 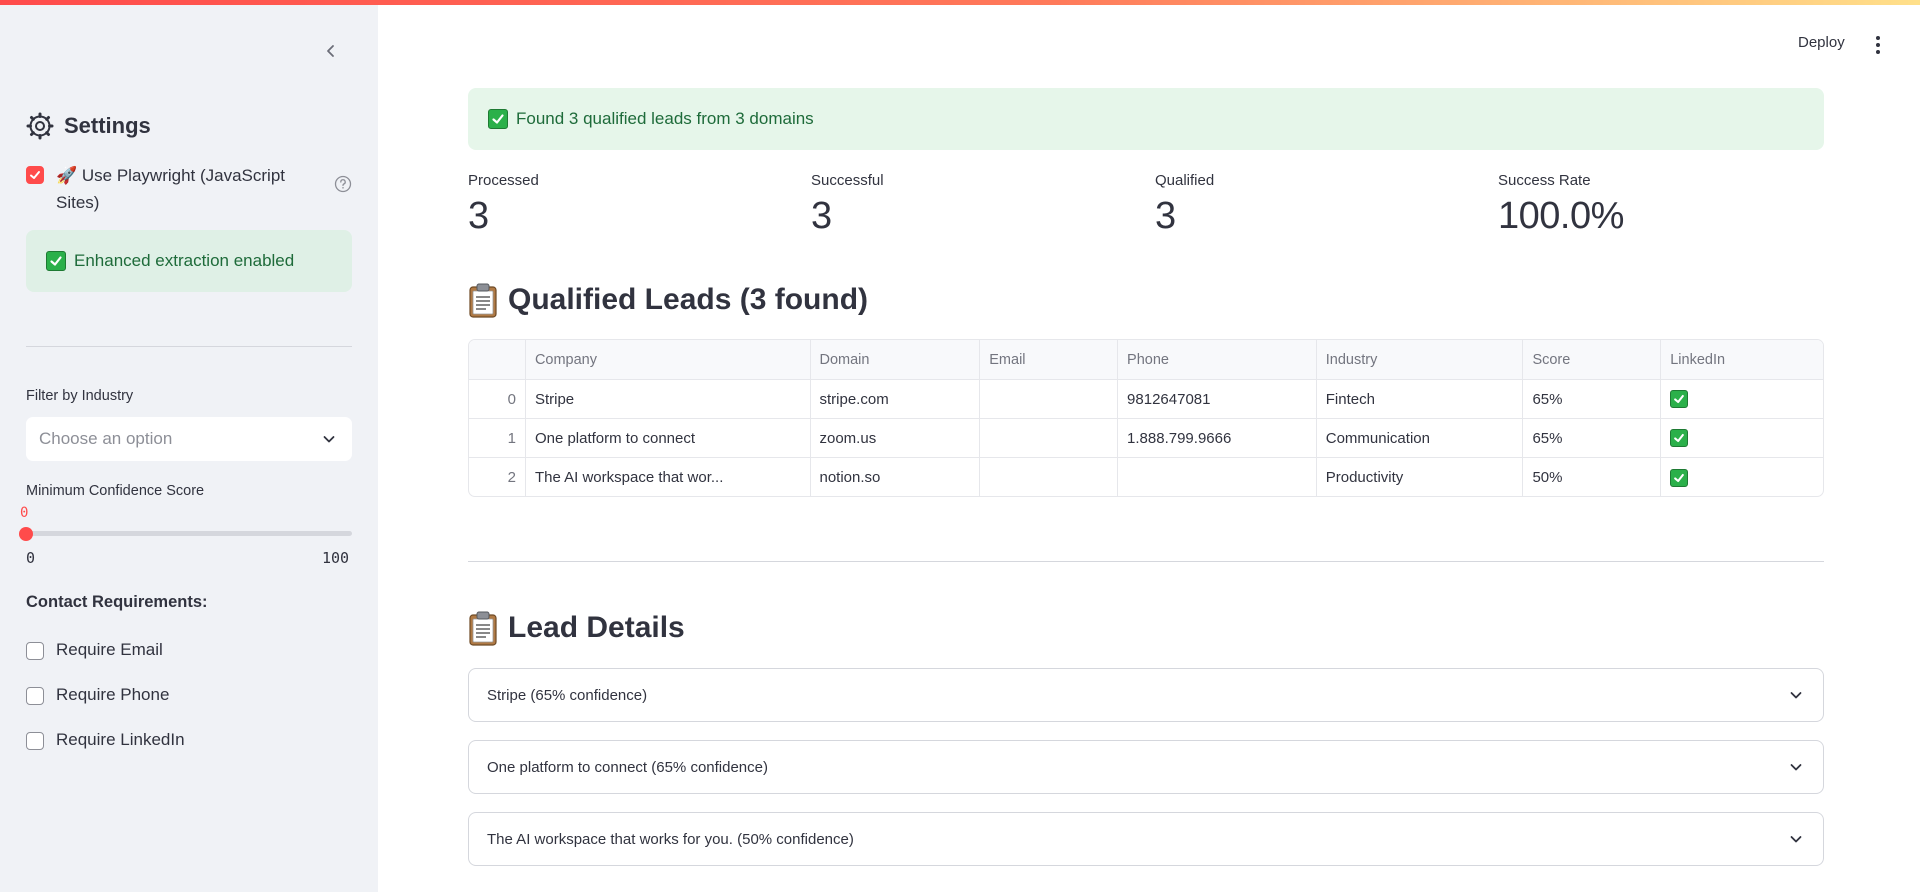 I want to click on require-linkedin-row: Require LinkedIn, so click(x=105, y=740).